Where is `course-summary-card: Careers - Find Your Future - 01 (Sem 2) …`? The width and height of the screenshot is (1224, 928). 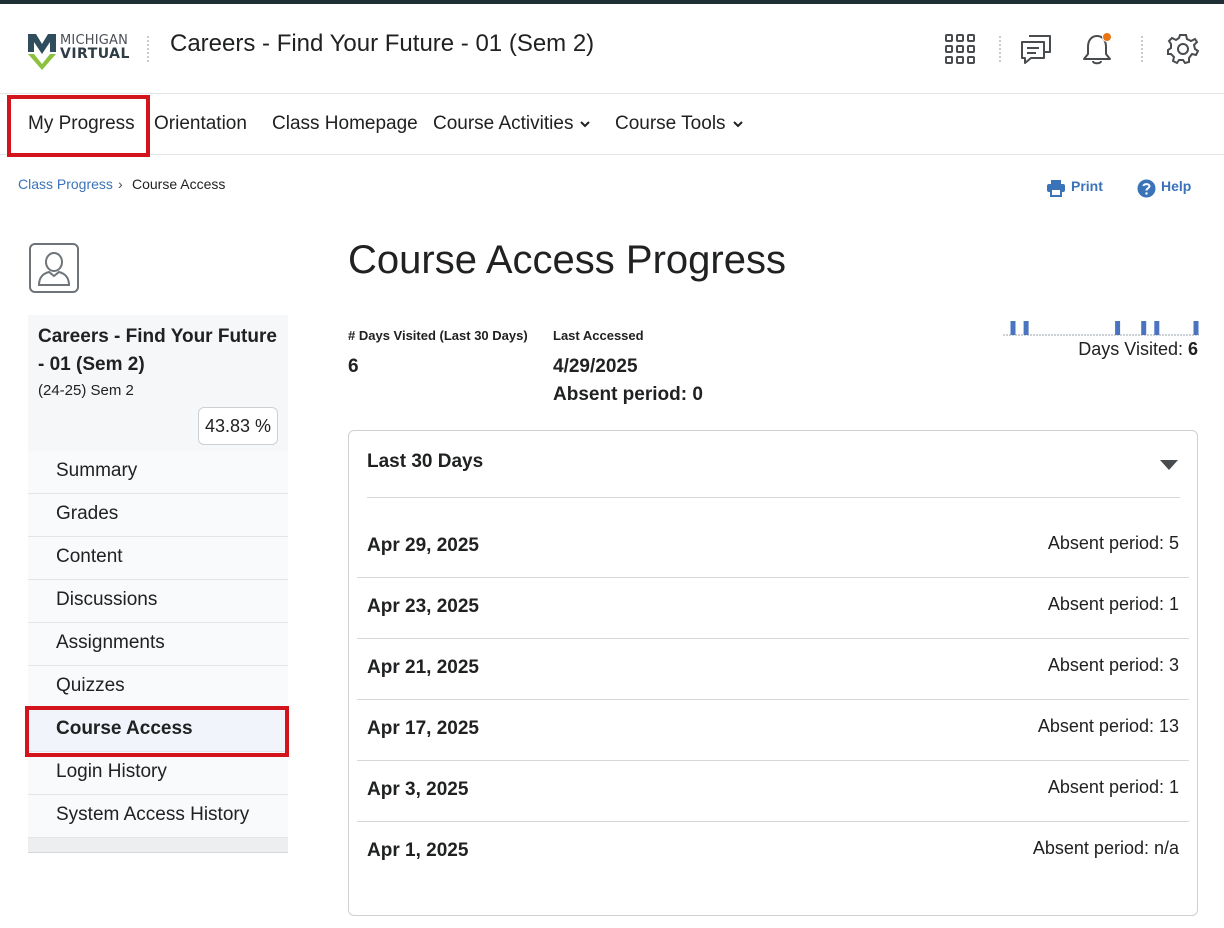
course-summary-card: Careers - Find Your Future - 01 (Sem 2) … is located at coordinates (158, 383).